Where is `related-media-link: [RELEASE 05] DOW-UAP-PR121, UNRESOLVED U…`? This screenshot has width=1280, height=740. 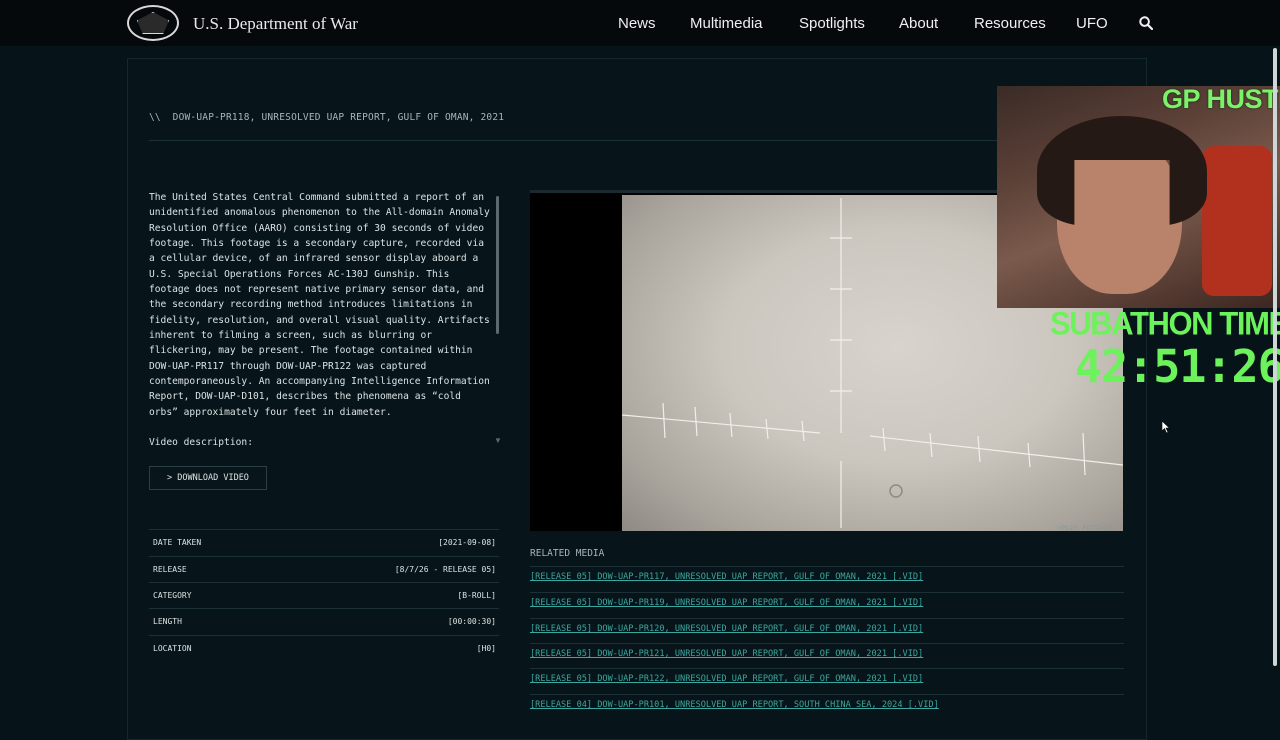 related-media-link: [RELEASE 05] DOW-UAP-PR121, UNRESOLVED U… is located at coordinates (726, 654).